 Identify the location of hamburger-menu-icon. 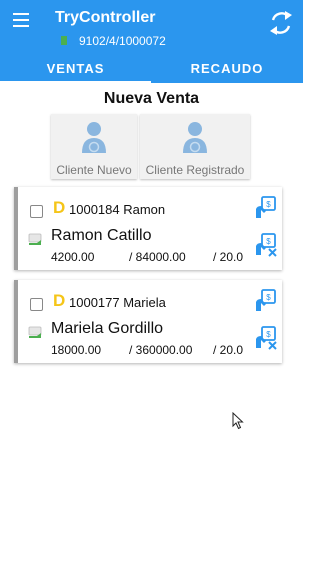
(21, 20).